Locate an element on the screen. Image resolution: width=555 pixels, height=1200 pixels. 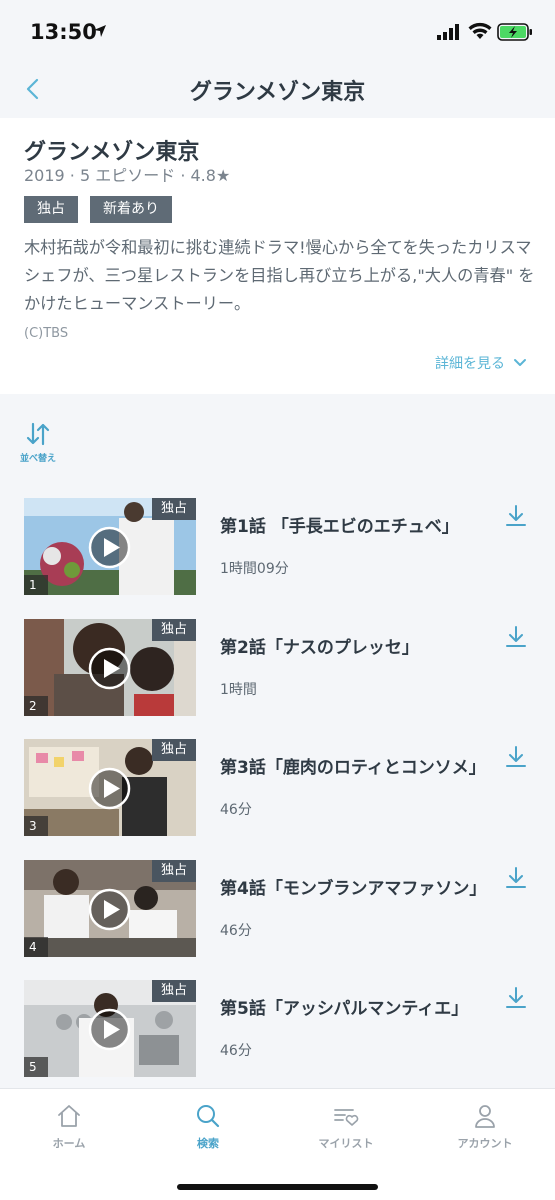
sort-button: 並べ替え is located at coordinates (38, 443).